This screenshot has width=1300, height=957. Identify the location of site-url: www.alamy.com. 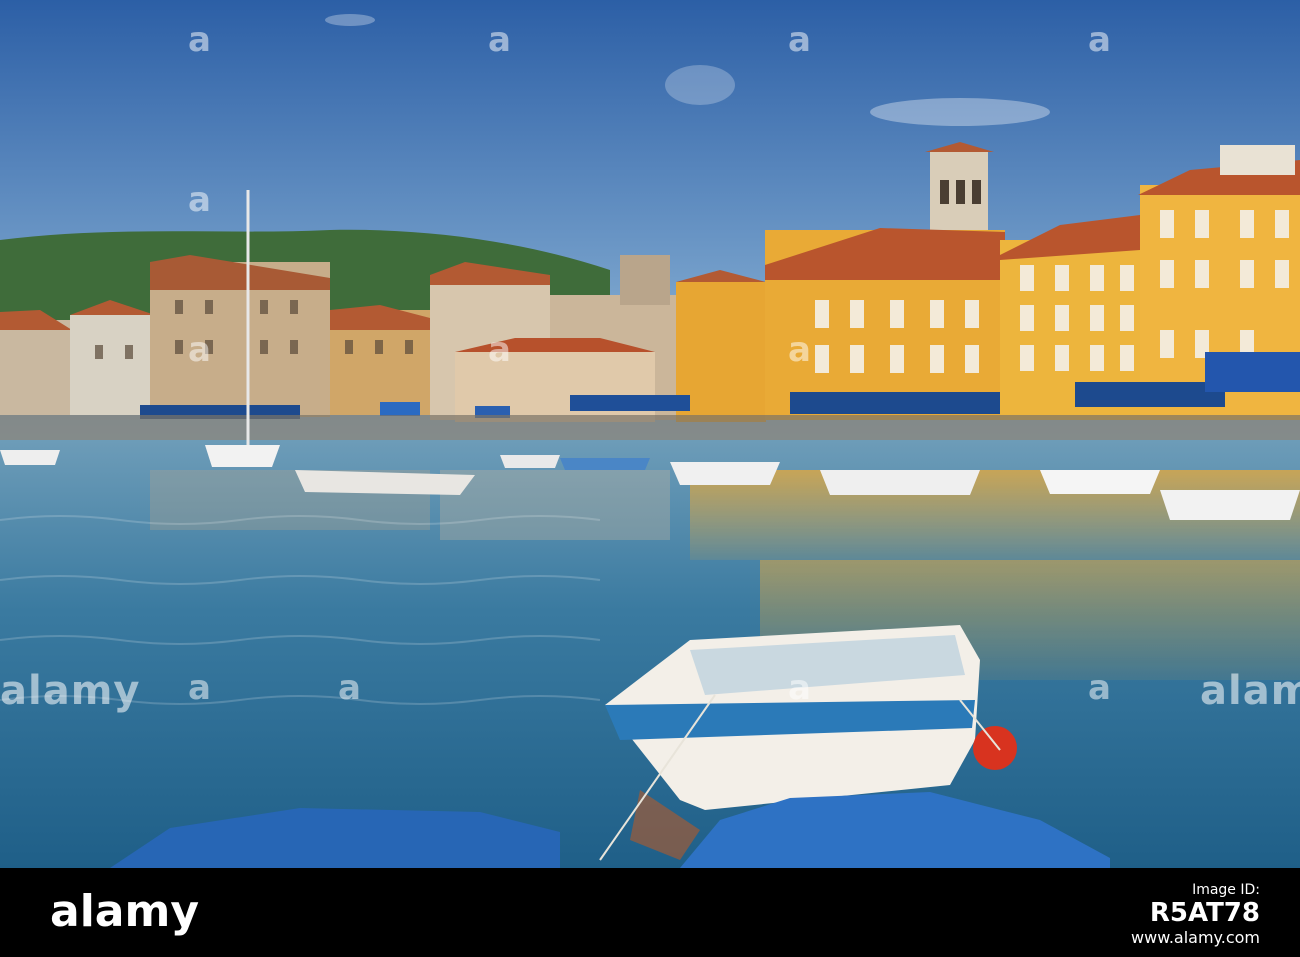
(1195, 937).